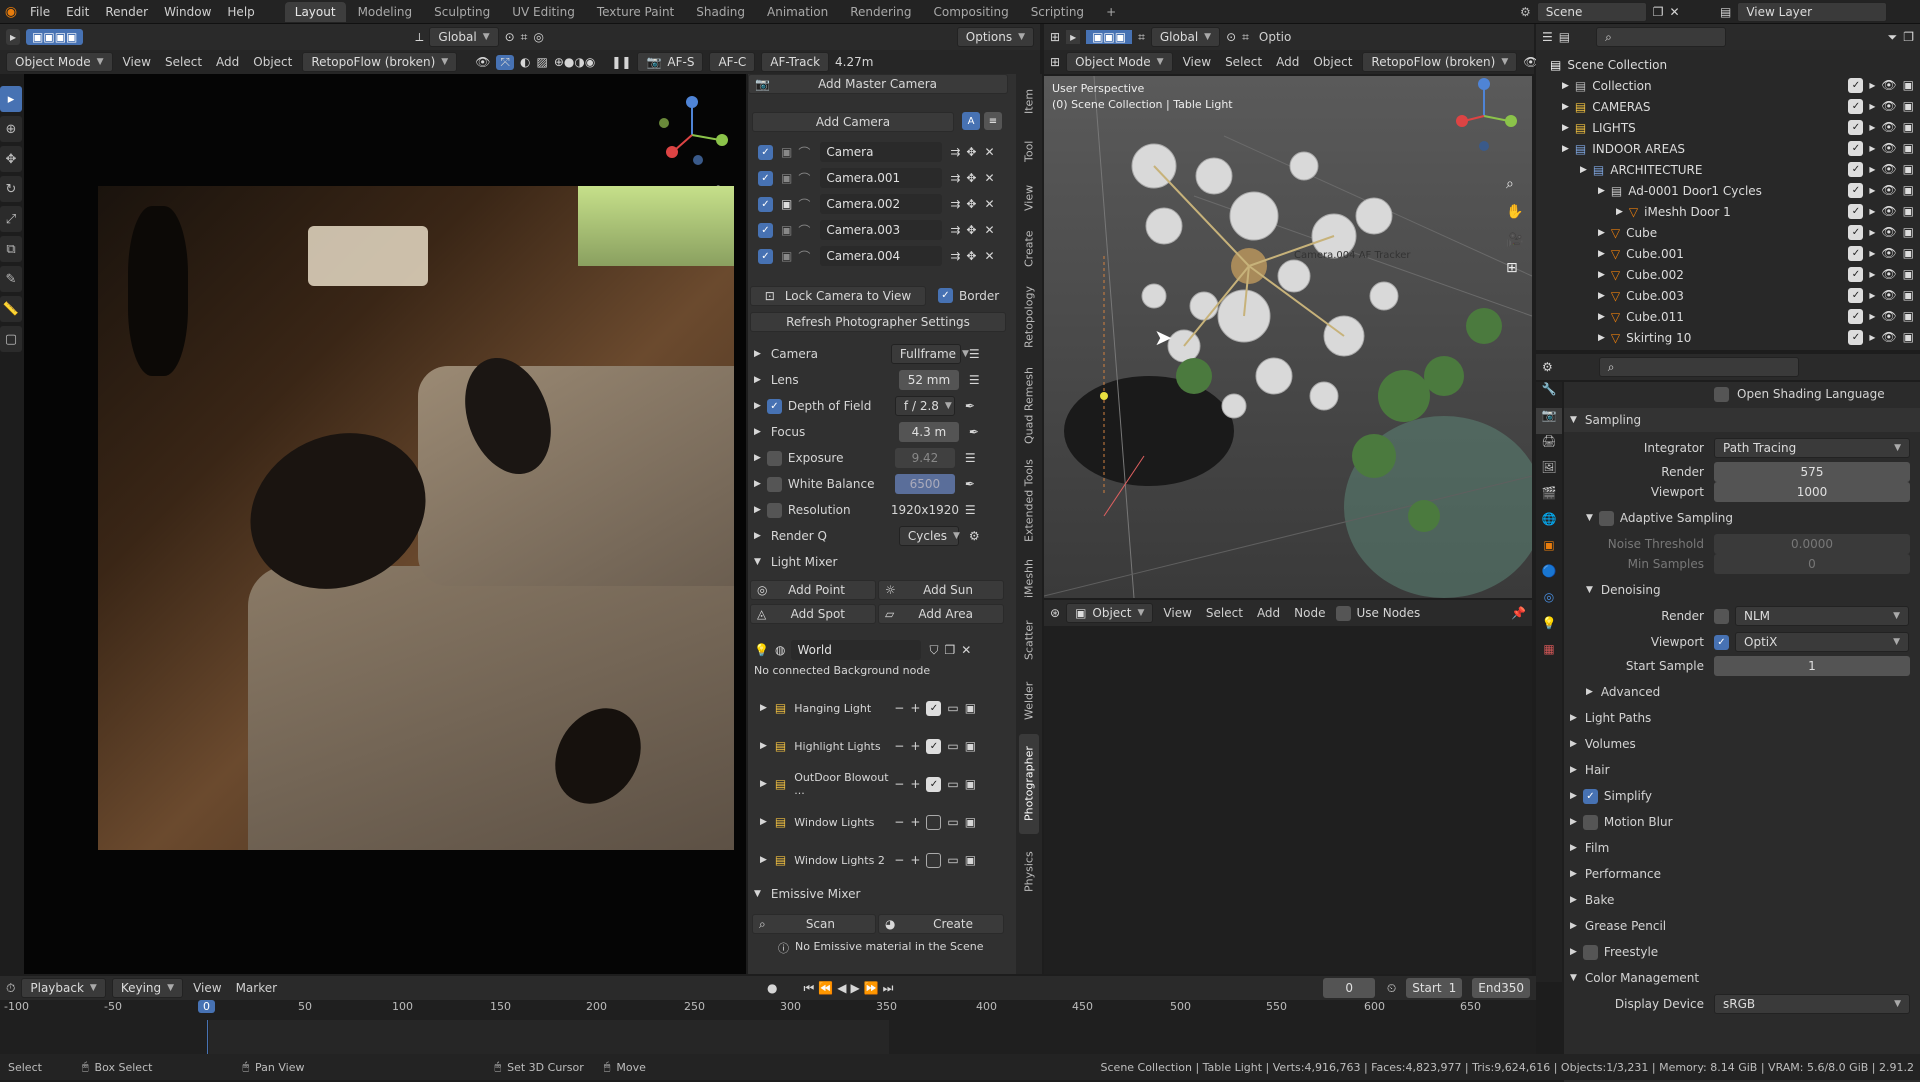 The width and height of the screenshot is (1920, 1082). Describe the element at coordinates (1029, 406) in the screenshot. I see `tab-quad-remesh: Quad Remesh` at that location.